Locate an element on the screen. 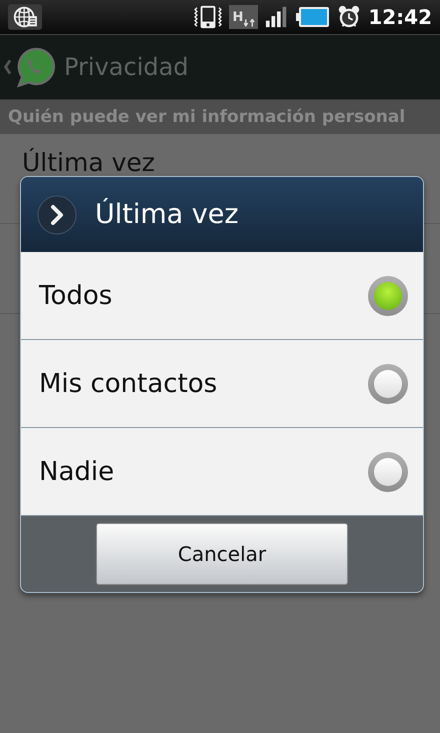 The image size is (440, 733). network-type-indicator: H is located at coordinates (243, 17).